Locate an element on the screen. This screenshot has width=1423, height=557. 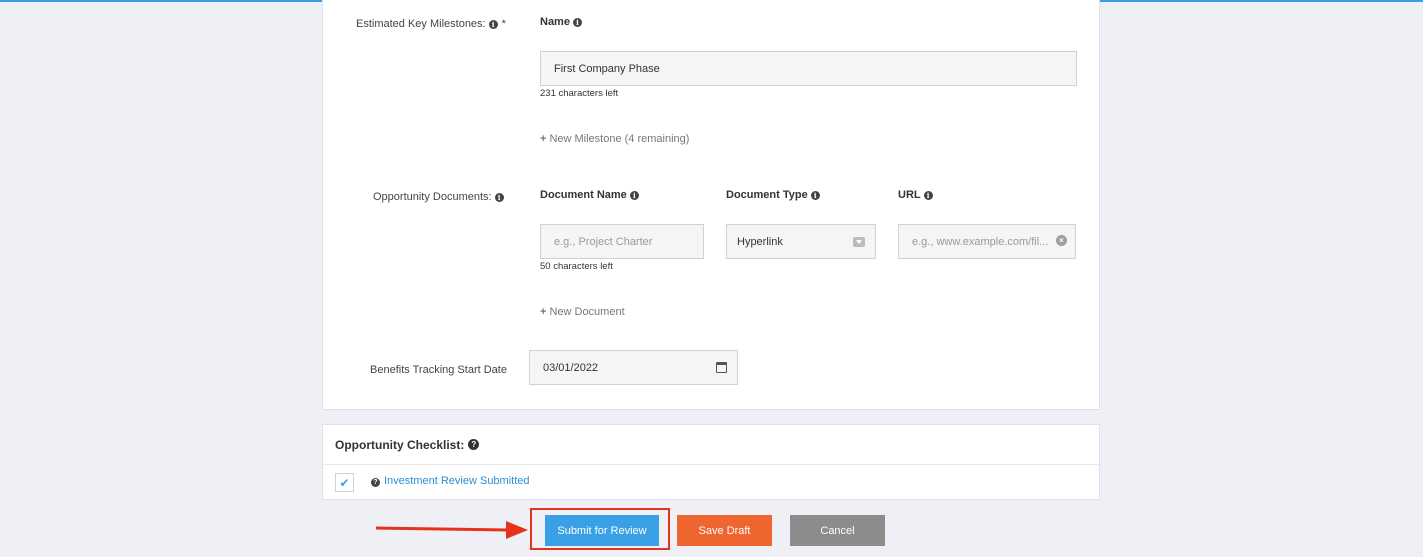
investment-review-link: Investment Review Submitted is located at coordinates (457, 481).